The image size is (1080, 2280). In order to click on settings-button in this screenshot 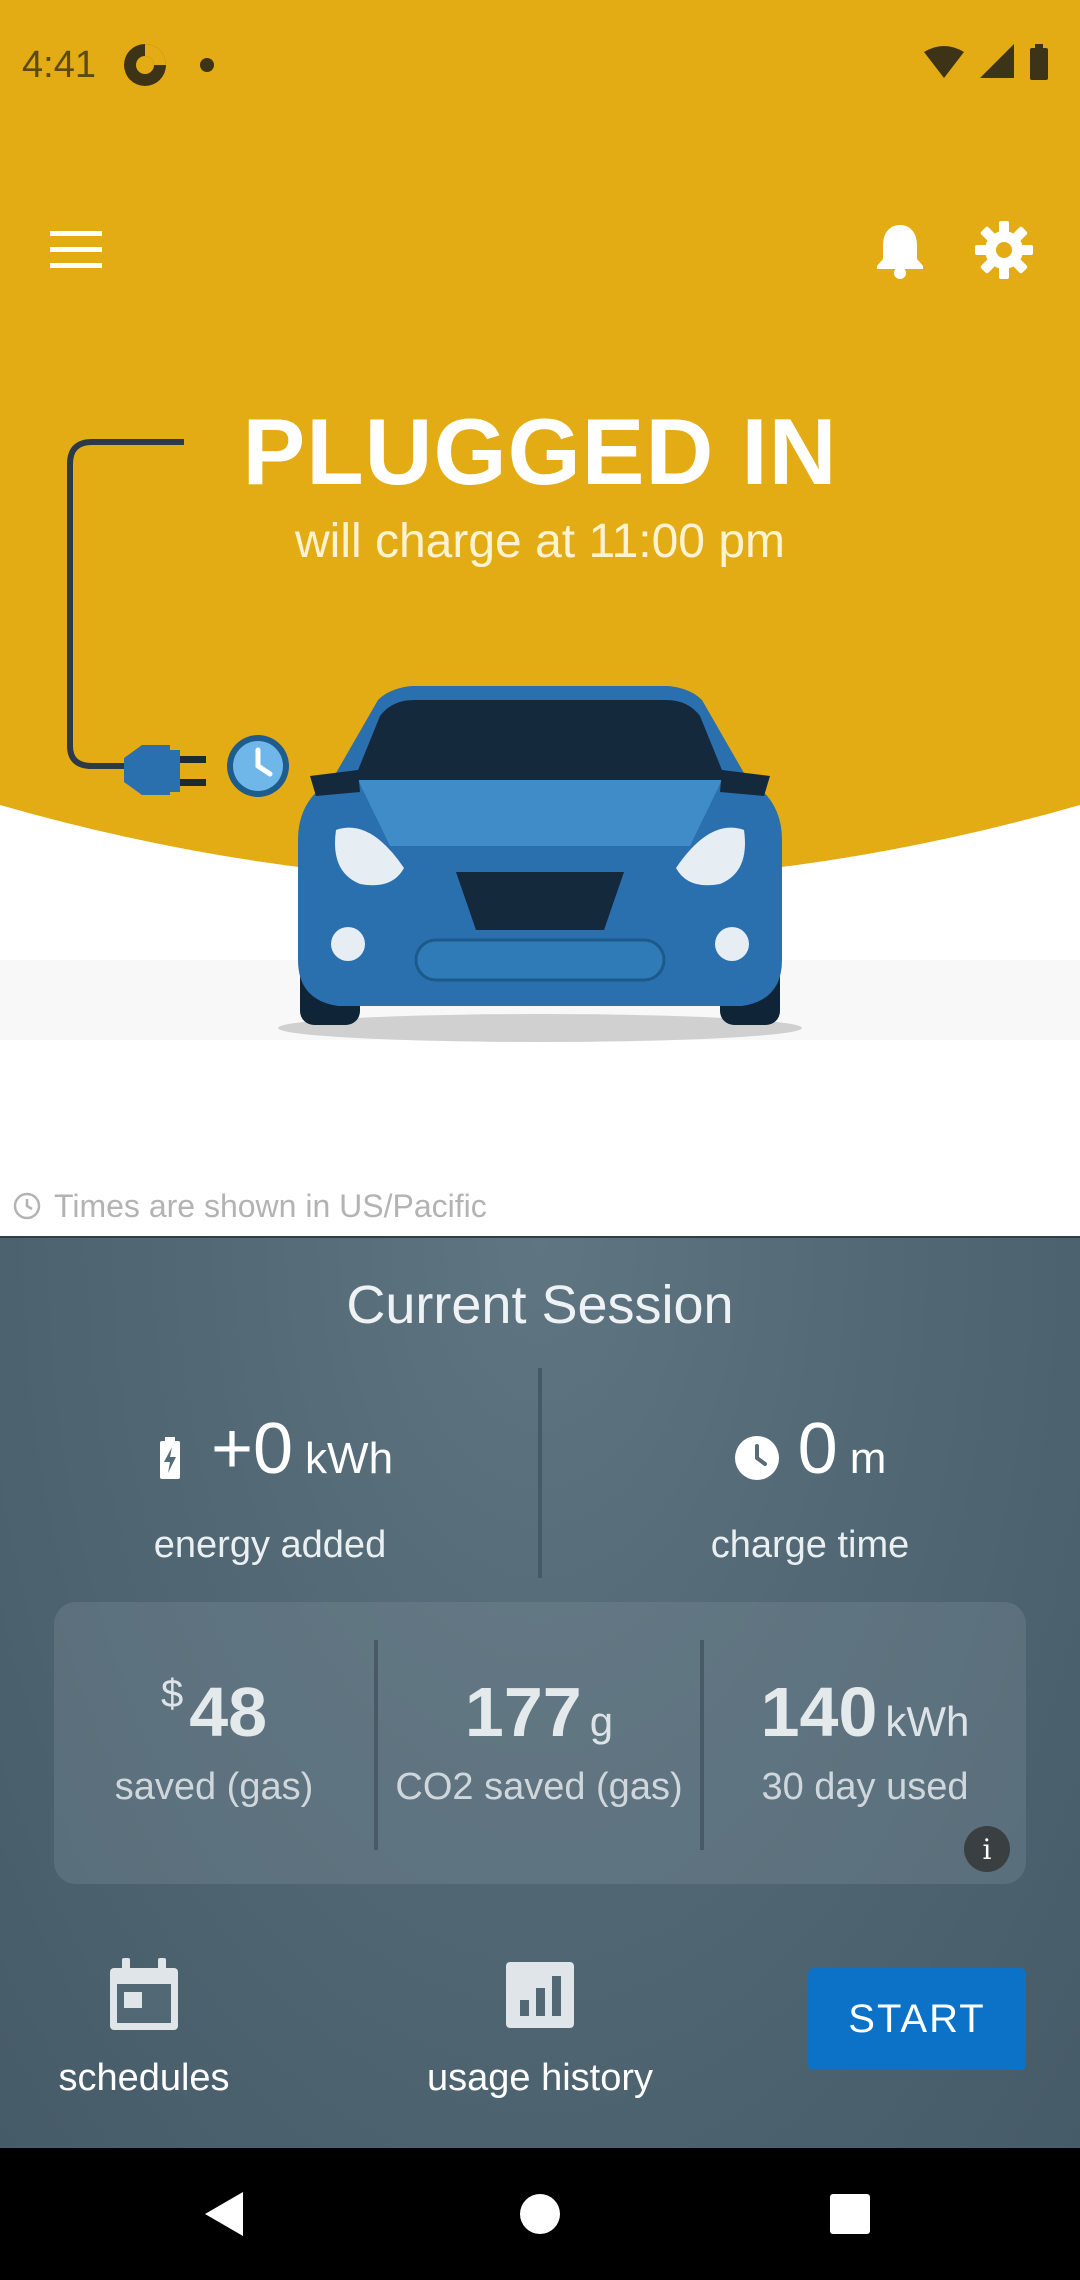, I will do `click(1004, 250)`.